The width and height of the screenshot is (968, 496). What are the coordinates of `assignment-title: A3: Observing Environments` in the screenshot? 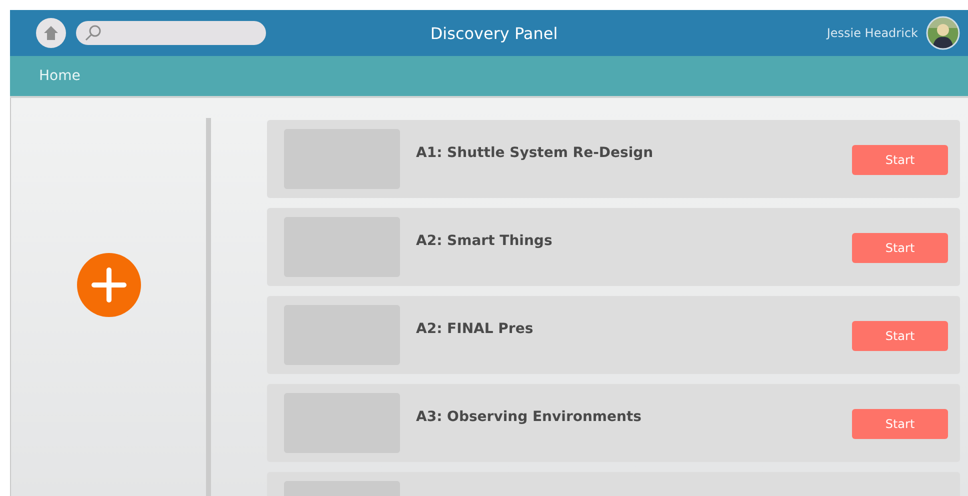 It's located at (529, 417).